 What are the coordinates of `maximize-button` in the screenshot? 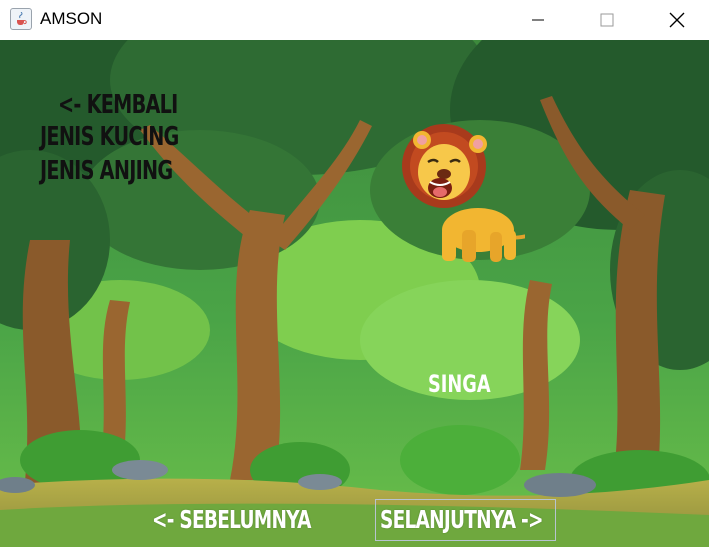 It's located at (607, 20).